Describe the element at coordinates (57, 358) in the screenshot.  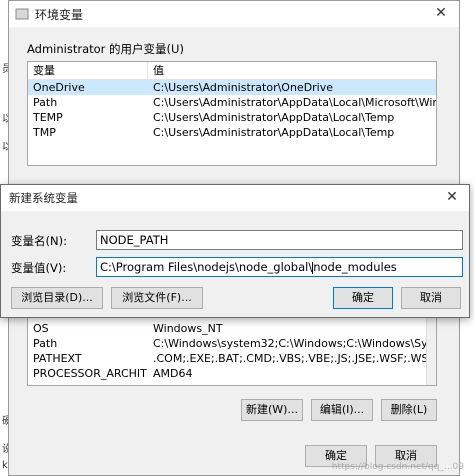
I see `cell-name: PATHEXT` at that location.